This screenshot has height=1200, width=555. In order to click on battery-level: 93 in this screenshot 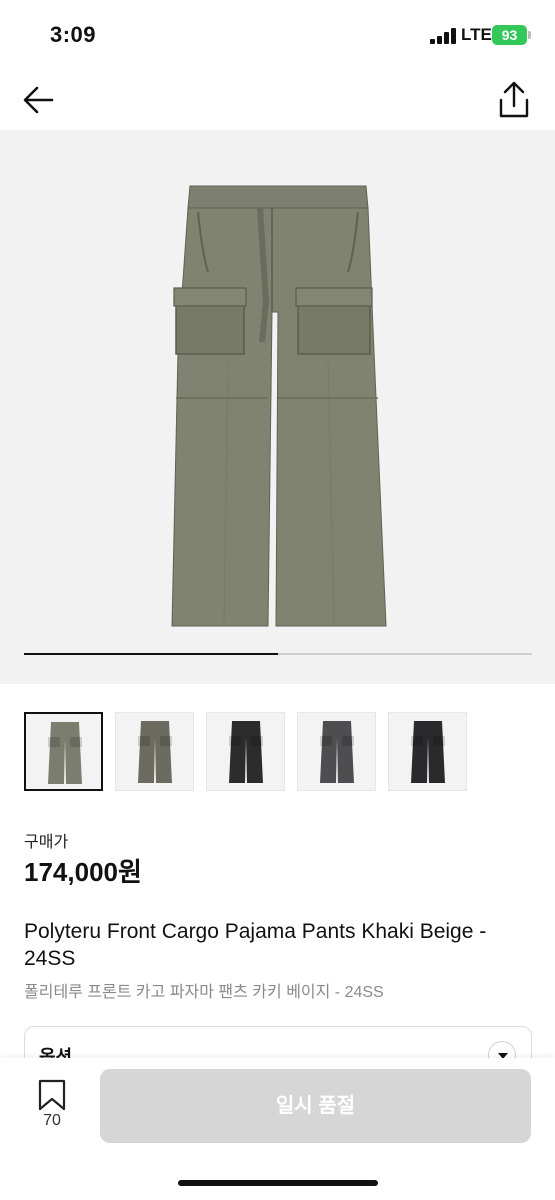, I will do `click(509, 35)`.